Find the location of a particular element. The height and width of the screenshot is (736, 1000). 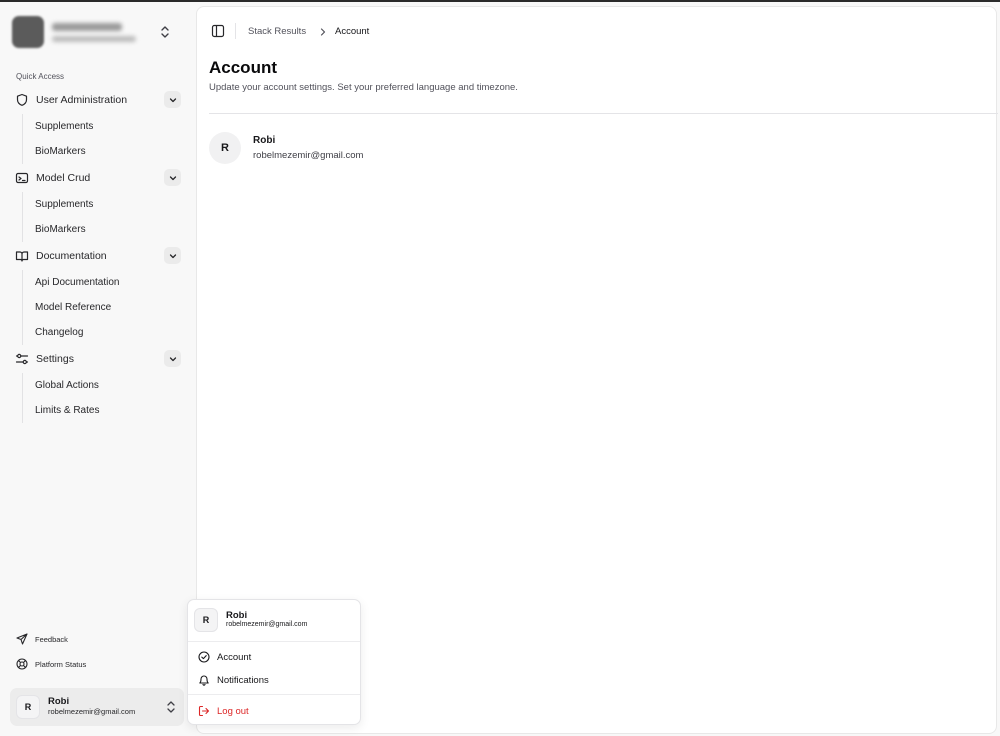

log-out-icon is located at coordinates (204, 711).